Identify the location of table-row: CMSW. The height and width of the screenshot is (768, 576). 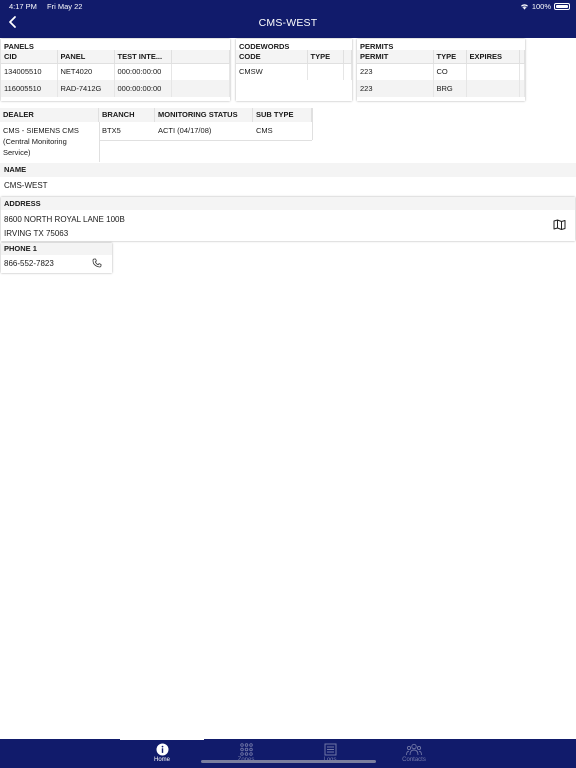
(294, 71).